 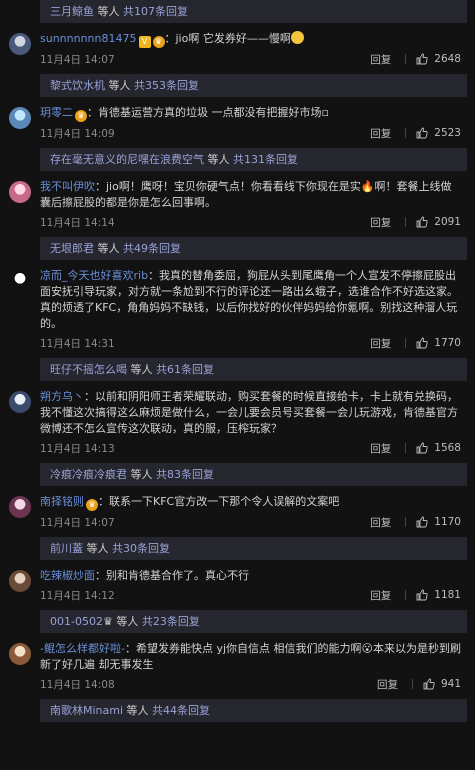 What do you see at coordinates (253, 248) in the screenshot?
I see `reply-thread-bar: 无垠郎君 等人 共49条回复` at bounding box center [253, 248].